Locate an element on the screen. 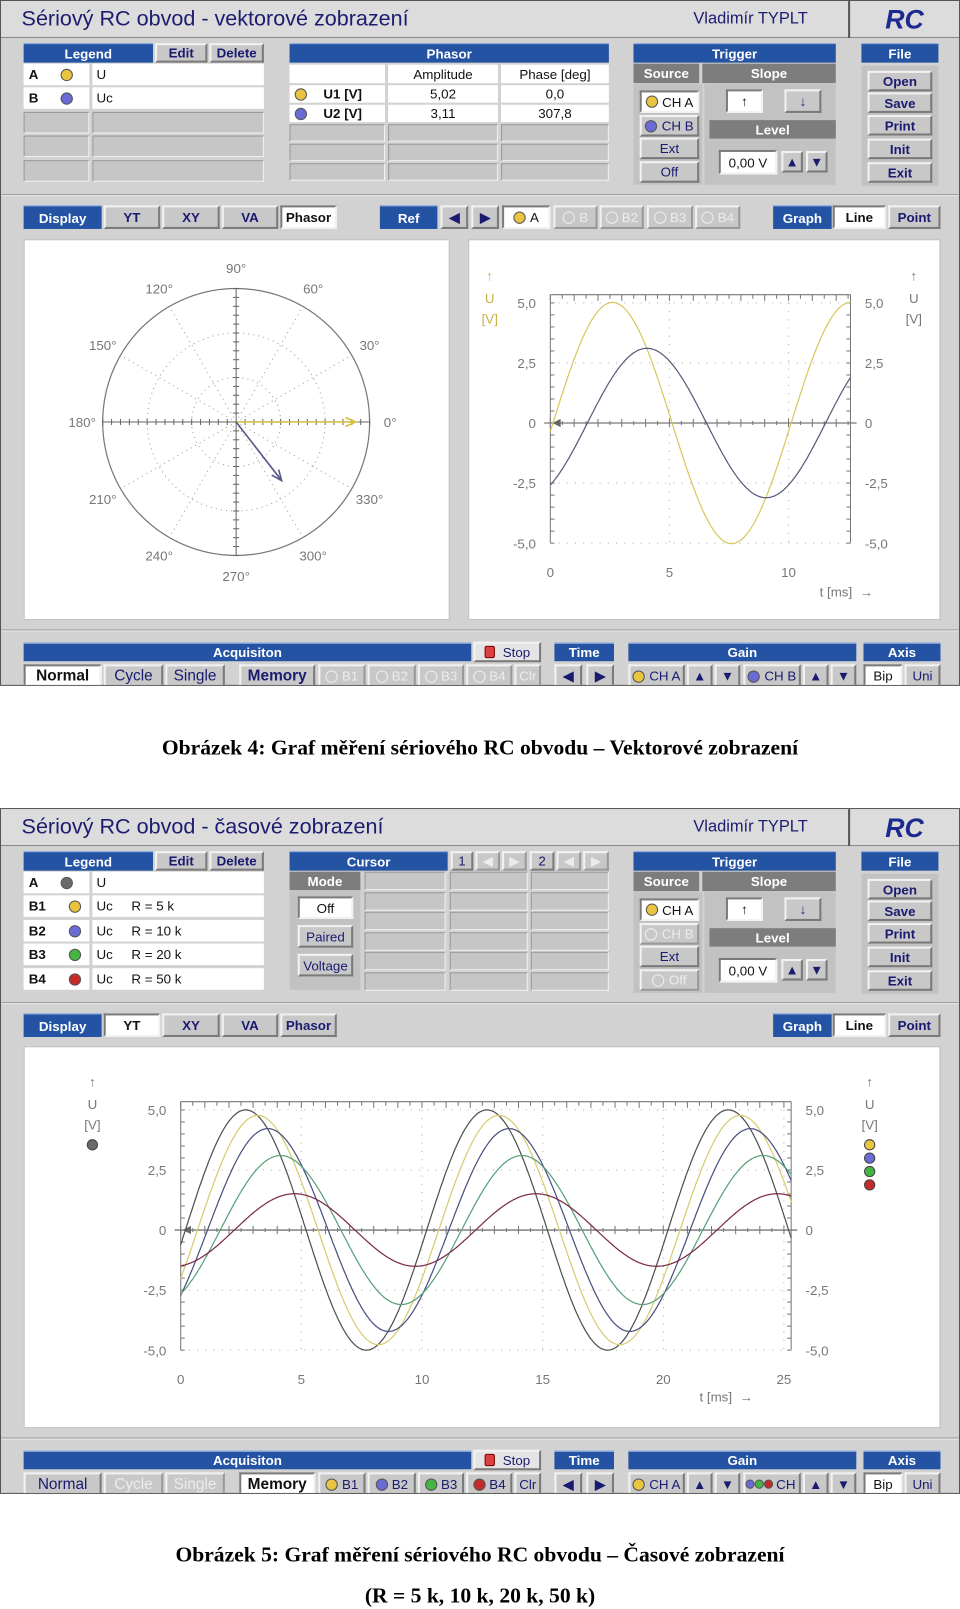  cursor-mode-2-button: Voltage is located at coordinates (325, 965).